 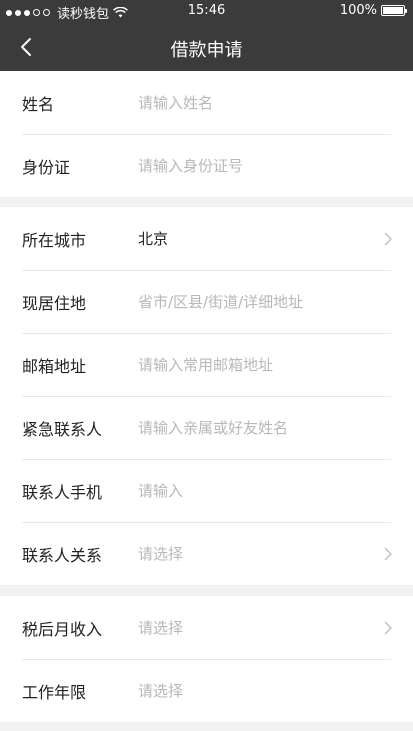 I want to click on status-bar: 读秒钱包 15:46 100%, so click(x=206, y=12).